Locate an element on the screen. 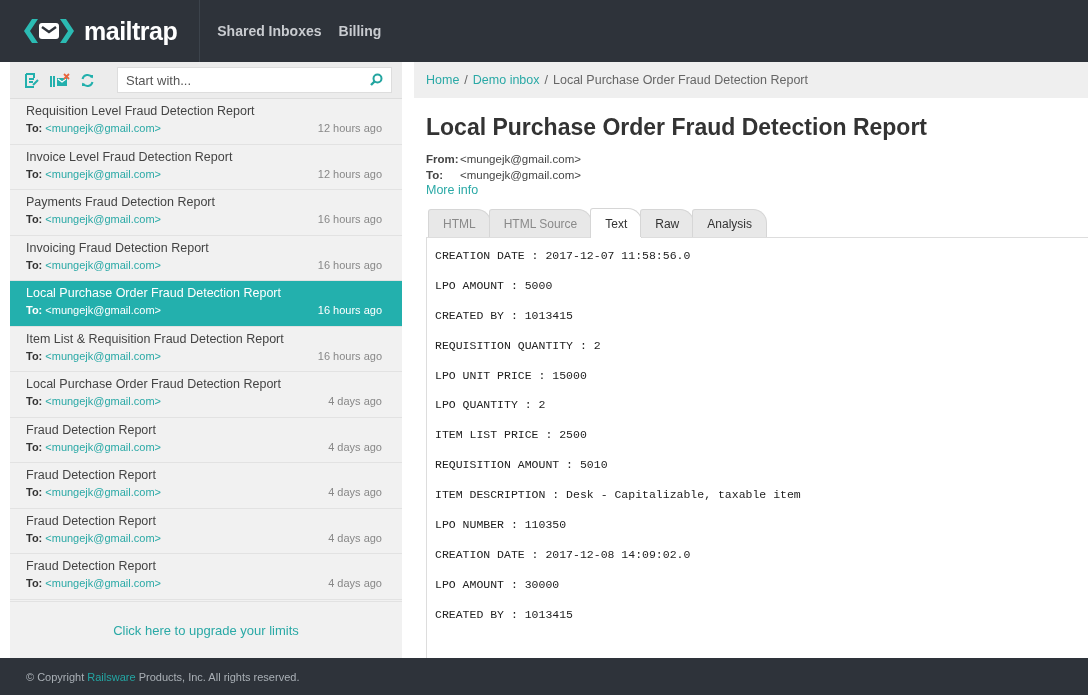 This screenshot has width=1088, height=695. search-icon is located at coordinates (376, 79).